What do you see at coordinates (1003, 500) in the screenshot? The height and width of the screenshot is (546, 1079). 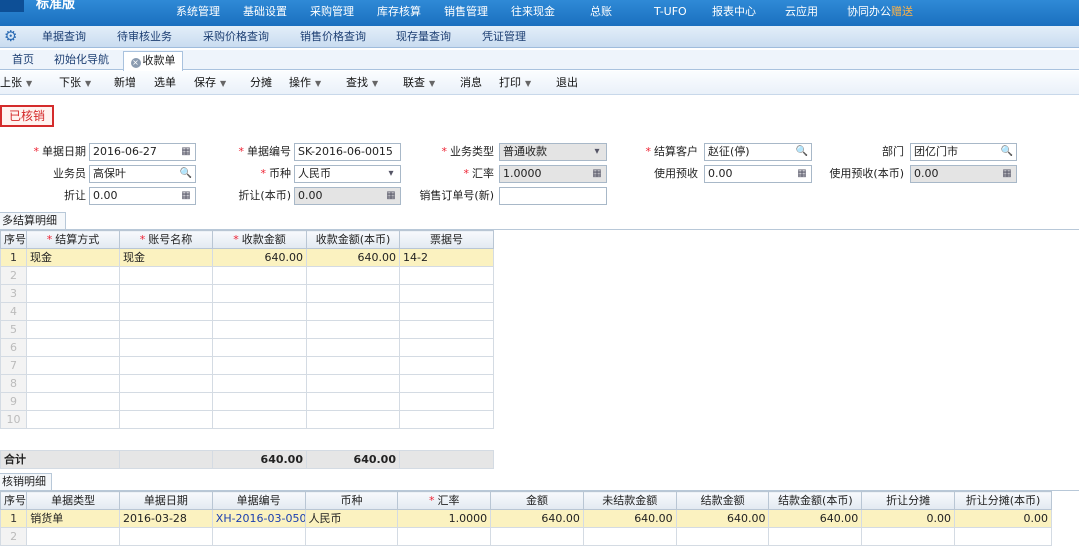 I see `column-header: 折让分摊(本币)` at bounding box center [1003, 500].